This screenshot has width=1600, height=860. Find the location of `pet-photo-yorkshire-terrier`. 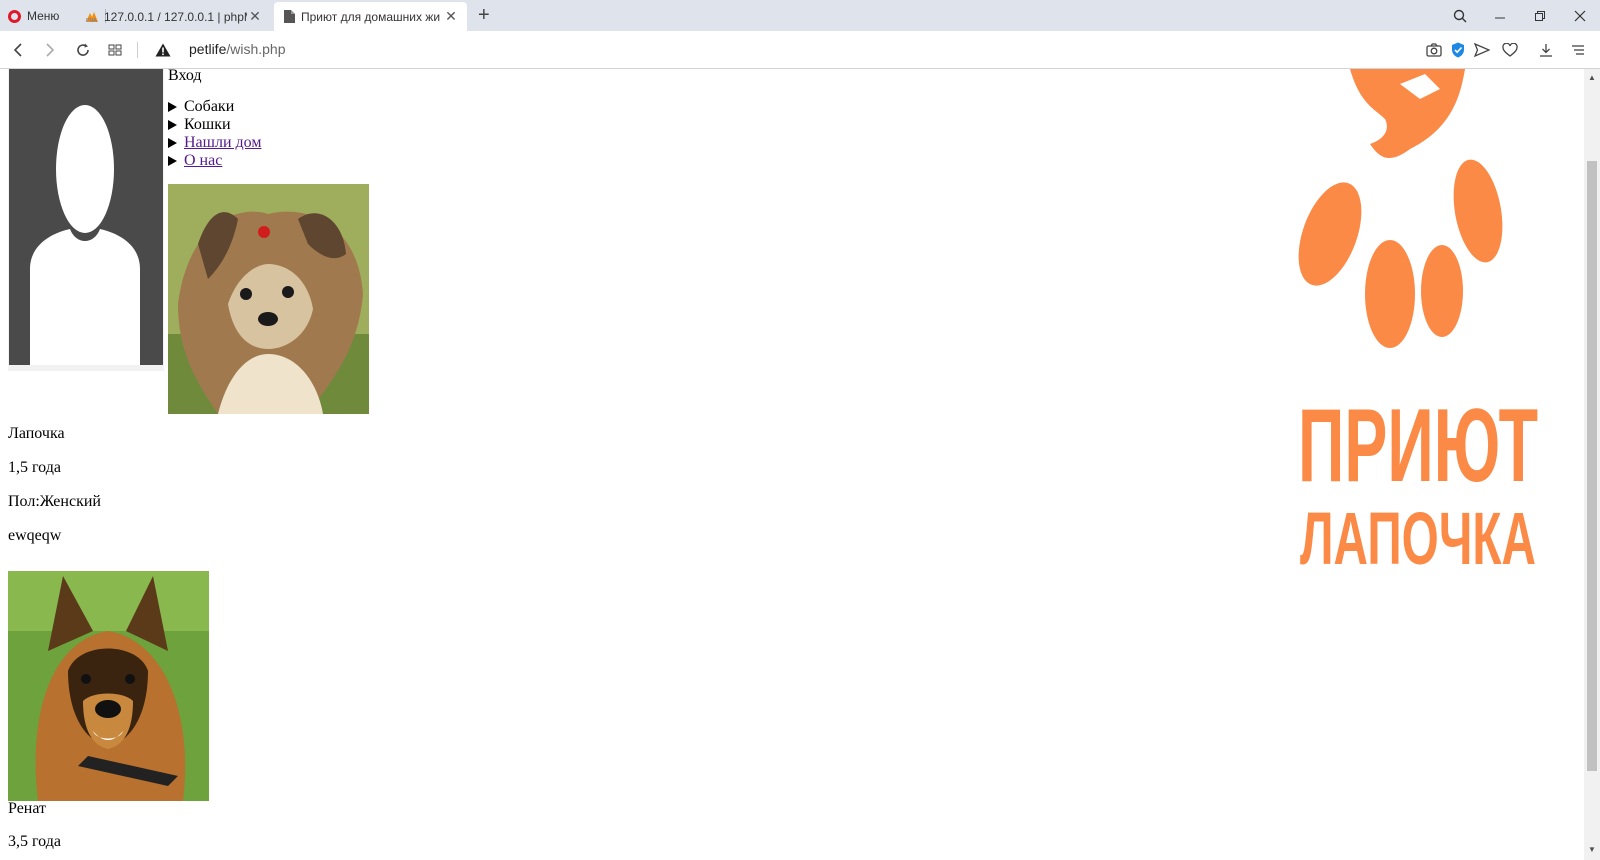

pet-photo-yorkshire-terrier is located at coordinates (268, 299).